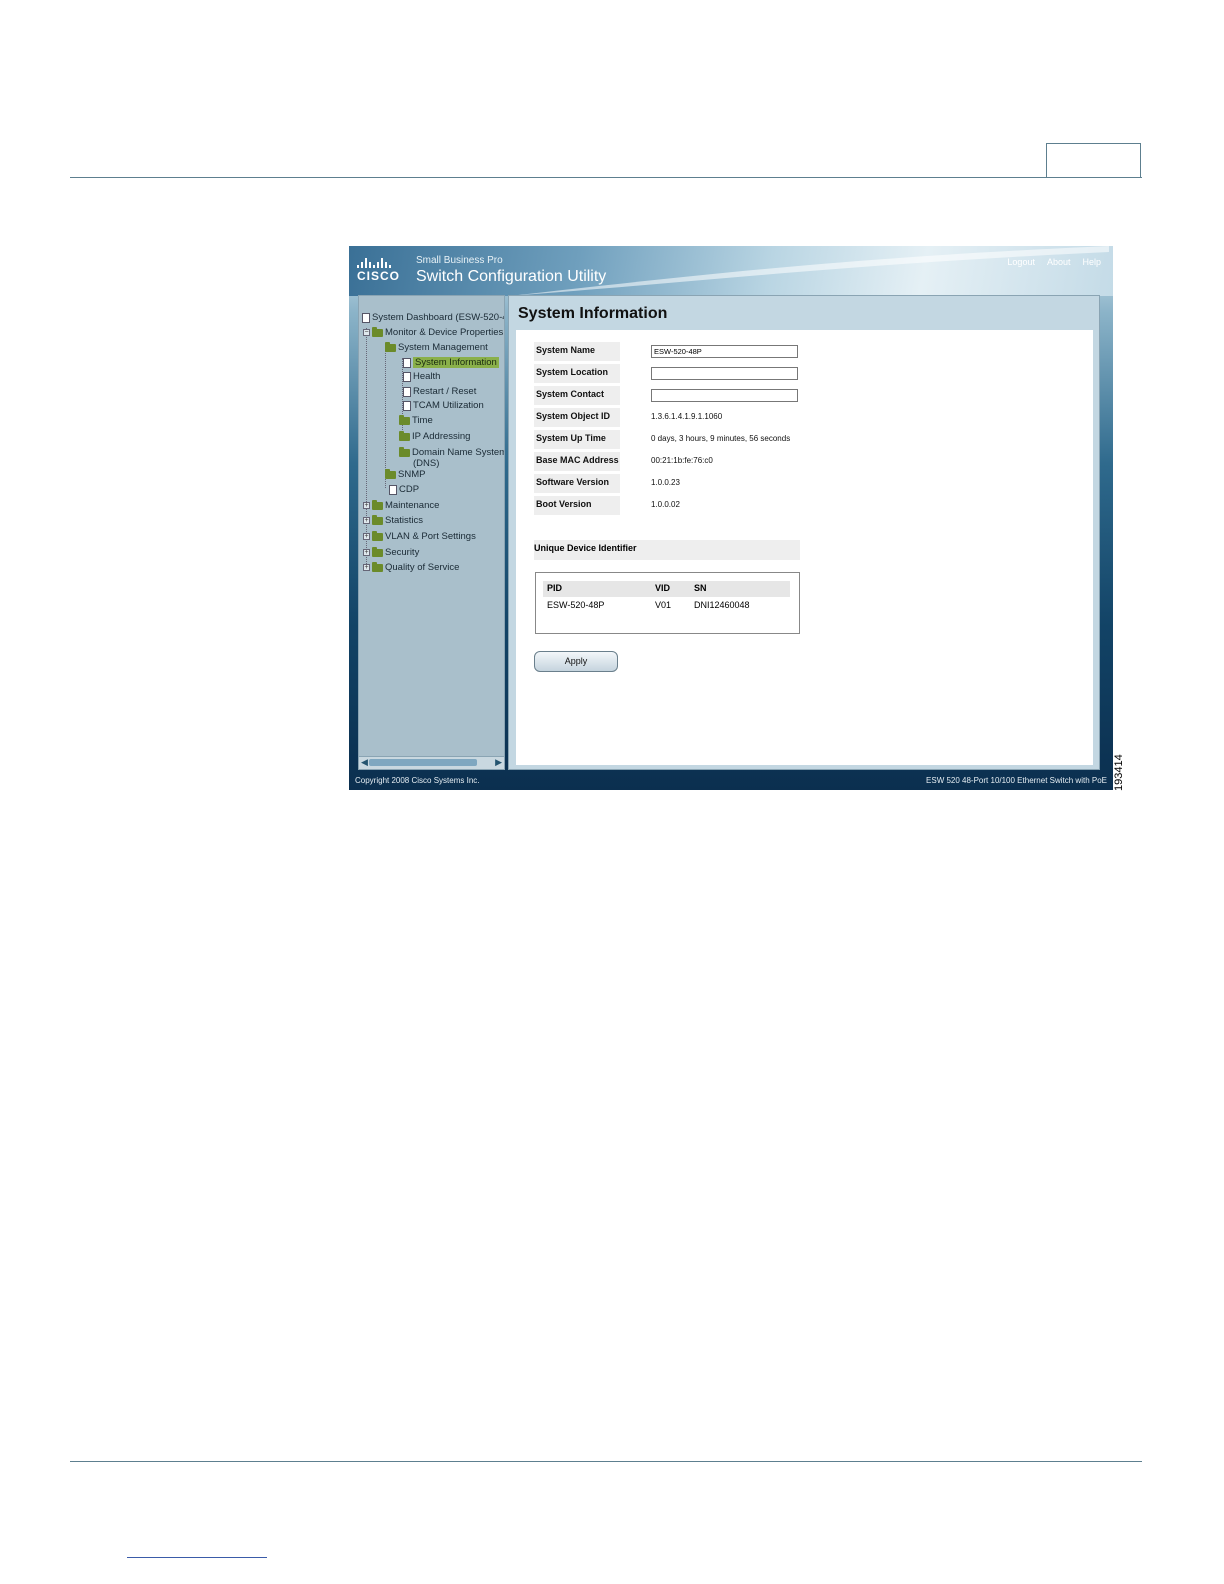  What do you see at coordinates (459, 260) in the screenshot?
I see `brand-subtitle: Small Business Pro` at bounding box center [459, 260].